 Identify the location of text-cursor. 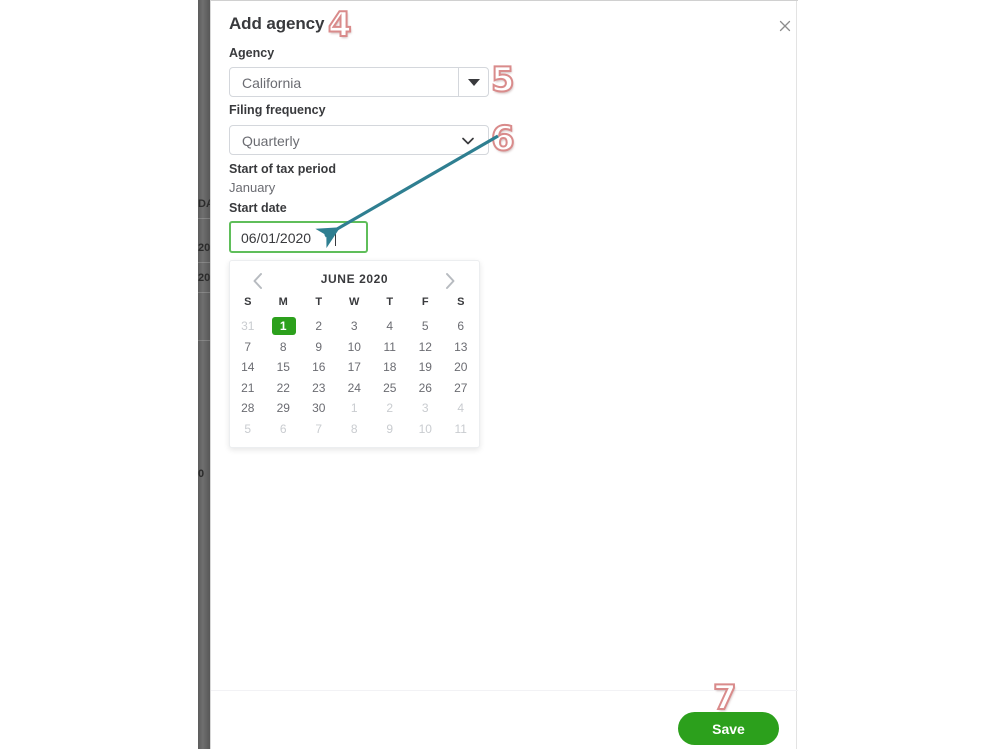
(335, 237).